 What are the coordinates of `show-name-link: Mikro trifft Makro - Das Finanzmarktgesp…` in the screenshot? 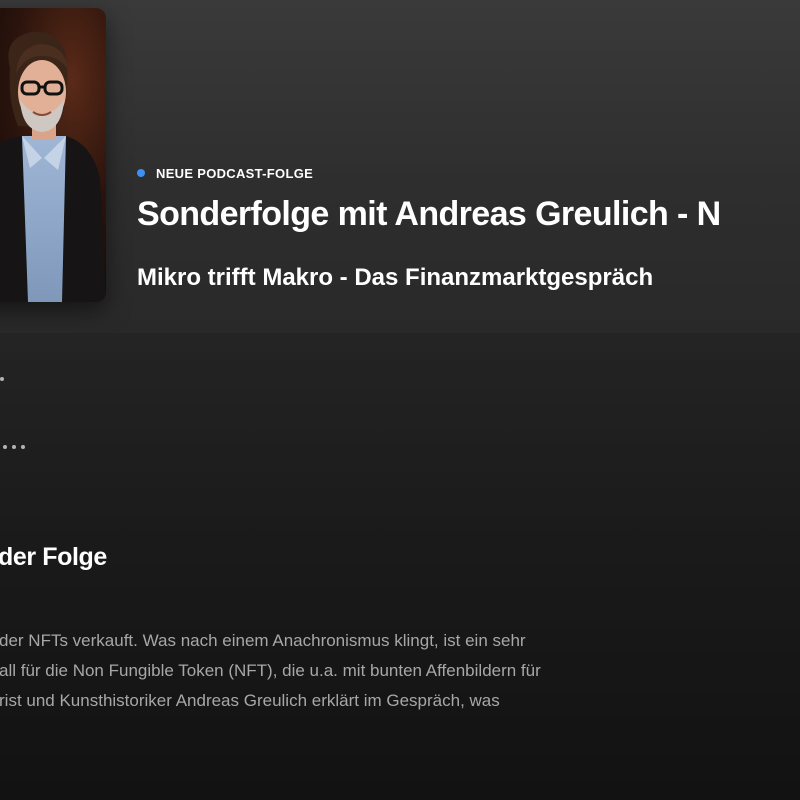 It's located at (395, 278).